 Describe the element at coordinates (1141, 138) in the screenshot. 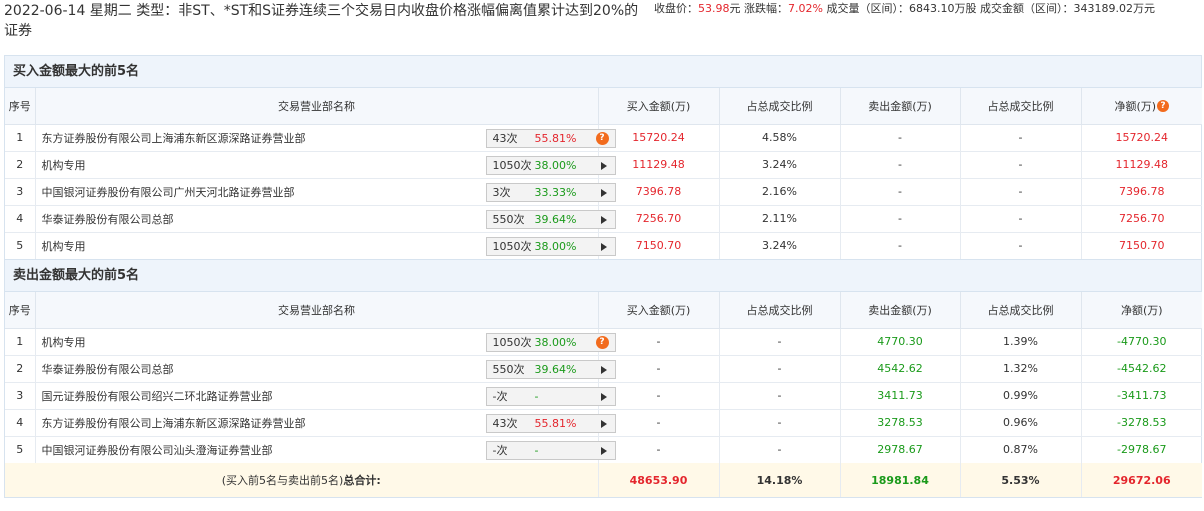

I see `net-amount: 15720.24` at that location.